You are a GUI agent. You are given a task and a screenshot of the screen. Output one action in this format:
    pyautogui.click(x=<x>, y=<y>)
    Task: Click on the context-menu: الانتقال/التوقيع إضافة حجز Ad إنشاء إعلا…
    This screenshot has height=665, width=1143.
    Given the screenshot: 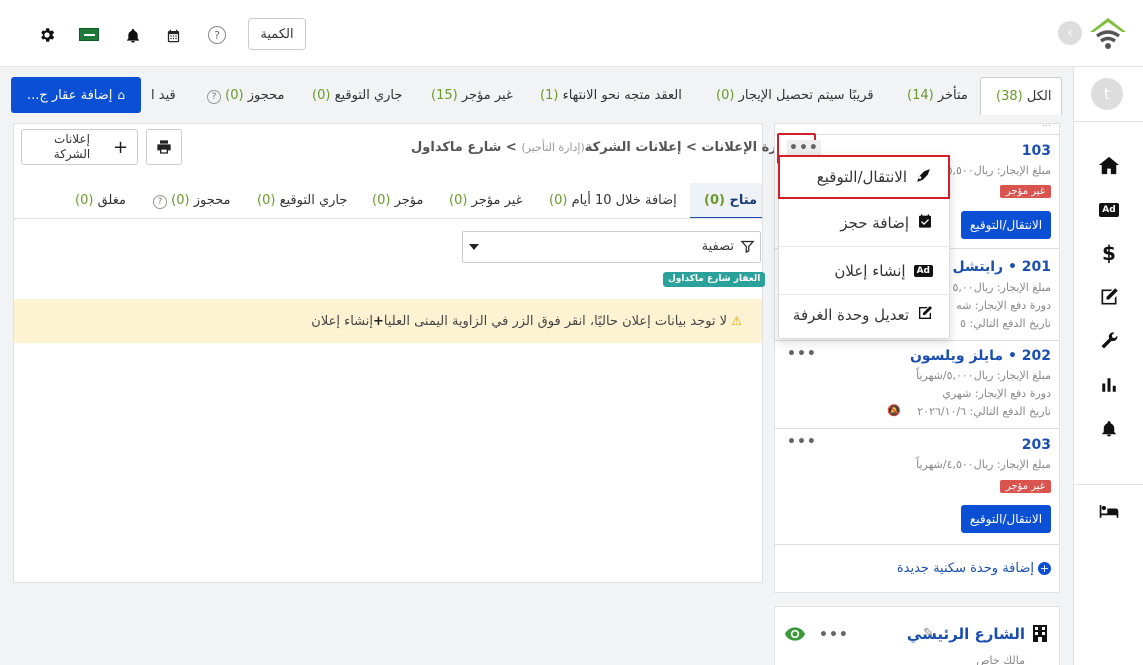 What is the action you would take?
    pyautogui.click(x=864, y=247)
    